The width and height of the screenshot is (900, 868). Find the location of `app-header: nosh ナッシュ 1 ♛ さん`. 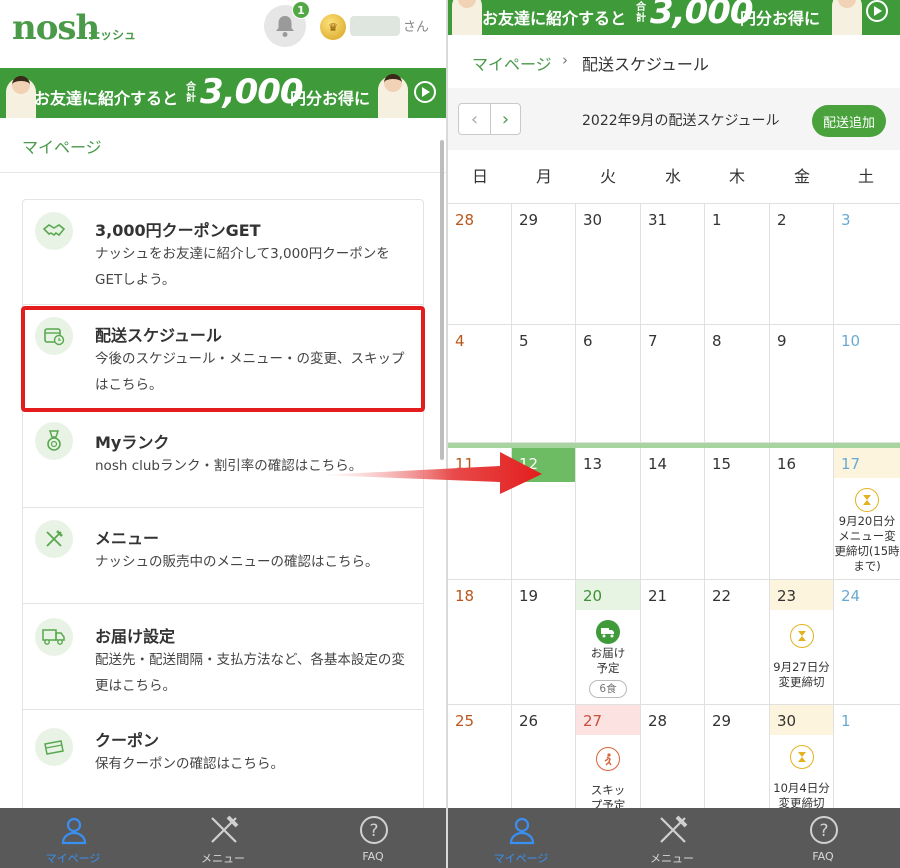

app-header: nosh ナッシュ 1 ♛ さん is located at coordinates (223, 34).